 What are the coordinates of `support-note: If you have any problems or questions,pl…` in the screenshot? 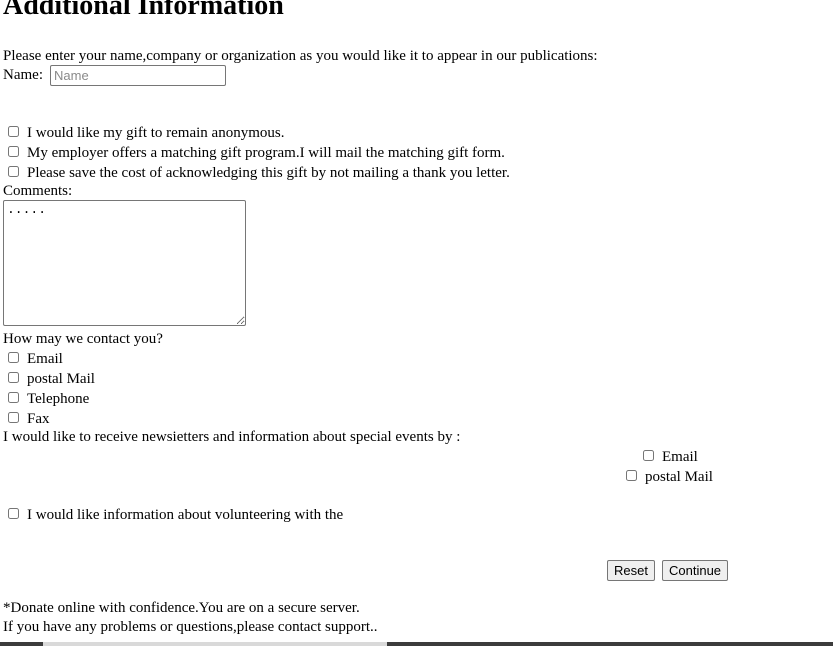 It's located at (190, 627).